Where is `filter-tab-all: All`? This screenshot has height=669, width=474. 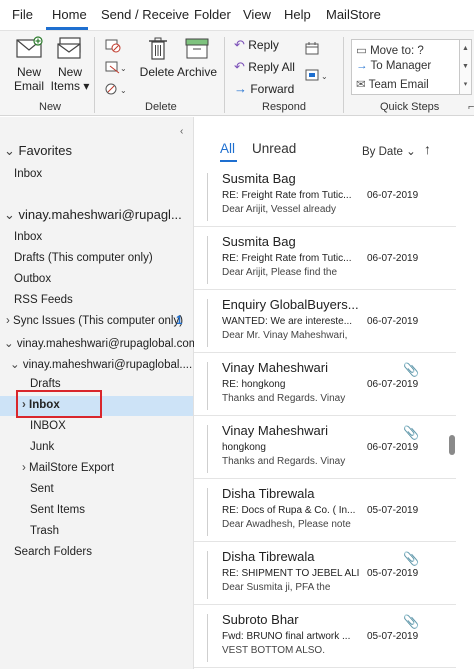
filter-tab-all: All is located at coordinates (227, 148).